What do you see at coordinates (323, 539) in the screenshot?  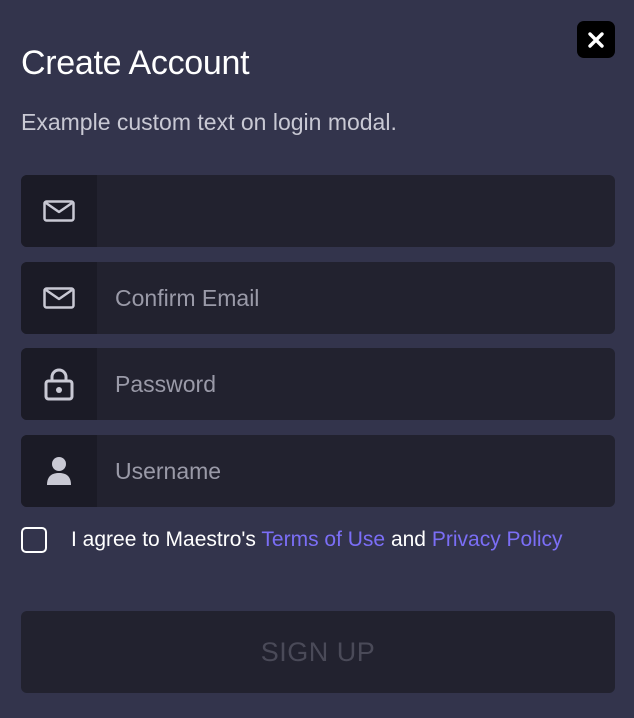 I see `terms-of-use-link: Terms of Use` at bounding box center [323, 539].